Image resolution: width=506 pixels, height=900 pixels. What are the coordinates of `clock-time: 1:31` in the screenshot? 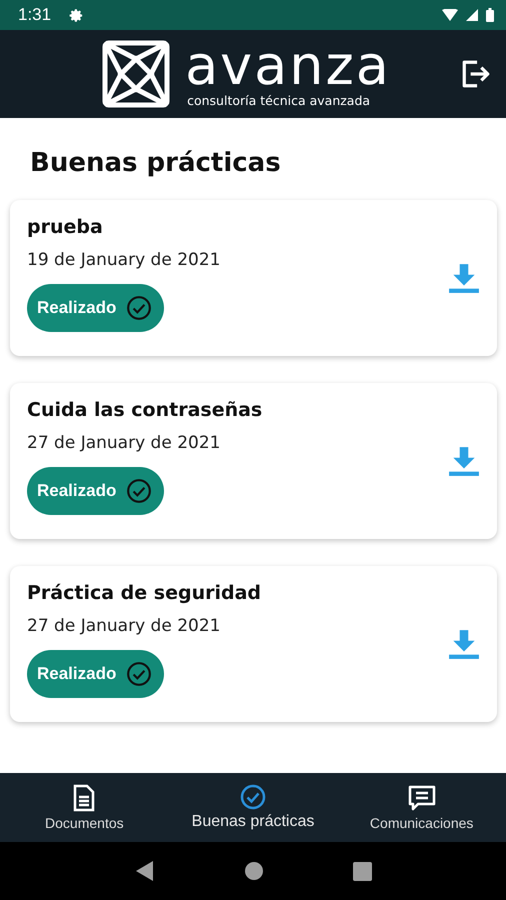 It's located at (35, 15).